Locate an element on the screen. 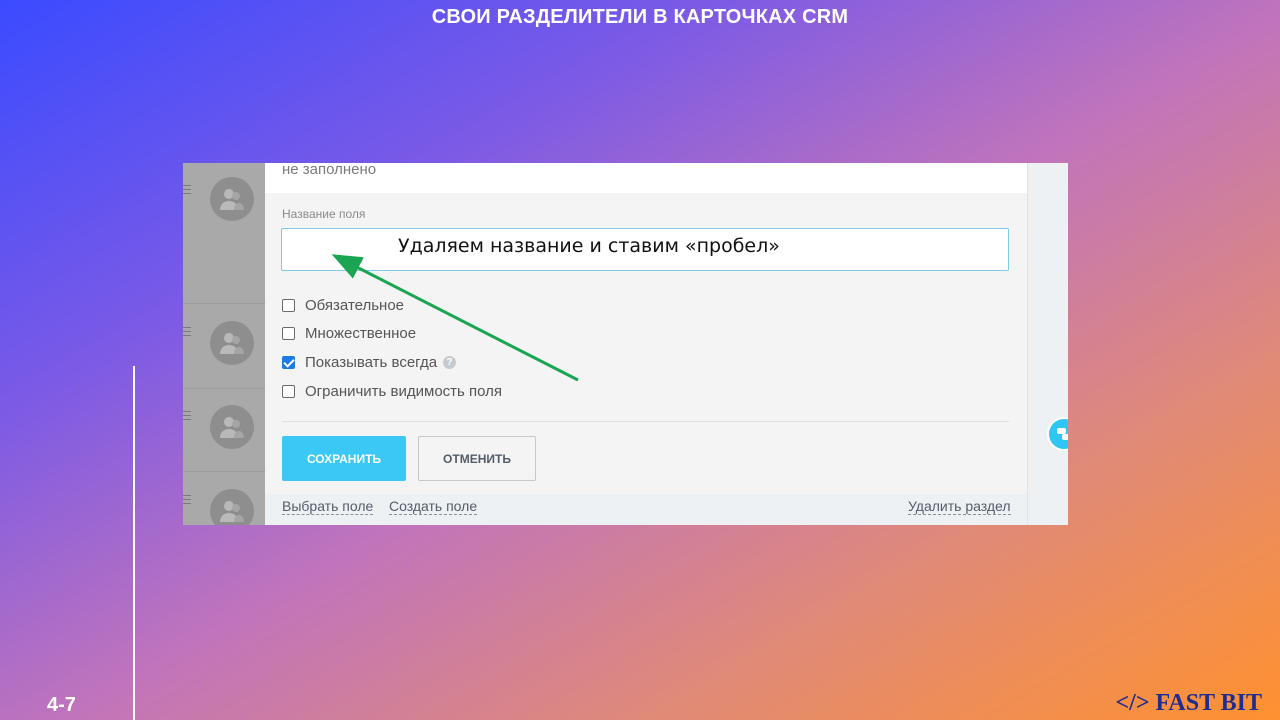 This screenshot has height=720, width=1280. slide-number: 4-7 is located at coordinates (61, 705).